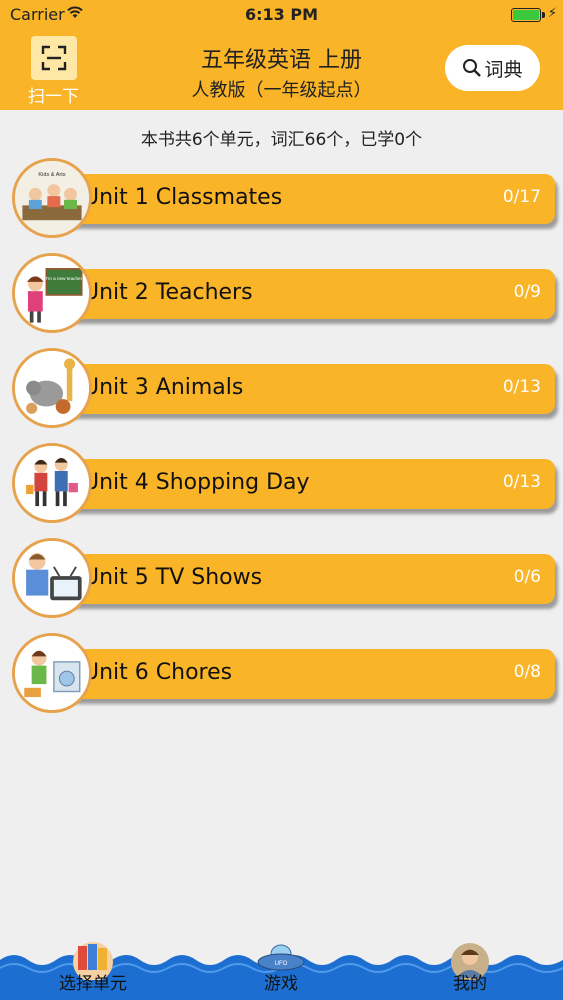  I want to click on battery-tip, so click(543, 15).